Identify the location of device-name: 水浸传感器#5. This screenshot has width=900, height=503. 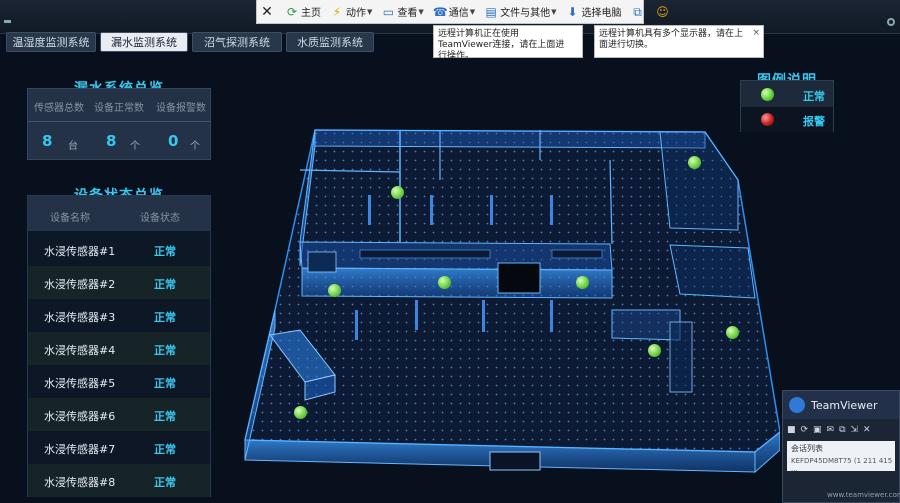
(80, 383).